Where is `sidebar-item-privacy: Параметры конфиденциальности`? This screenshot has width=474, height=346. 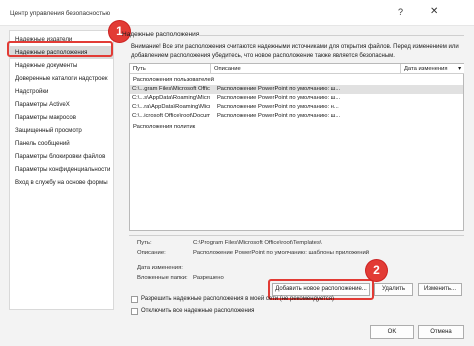 sidebar-item-privacy: Параметры конфиденциальности is located at coordinates (61, 169).